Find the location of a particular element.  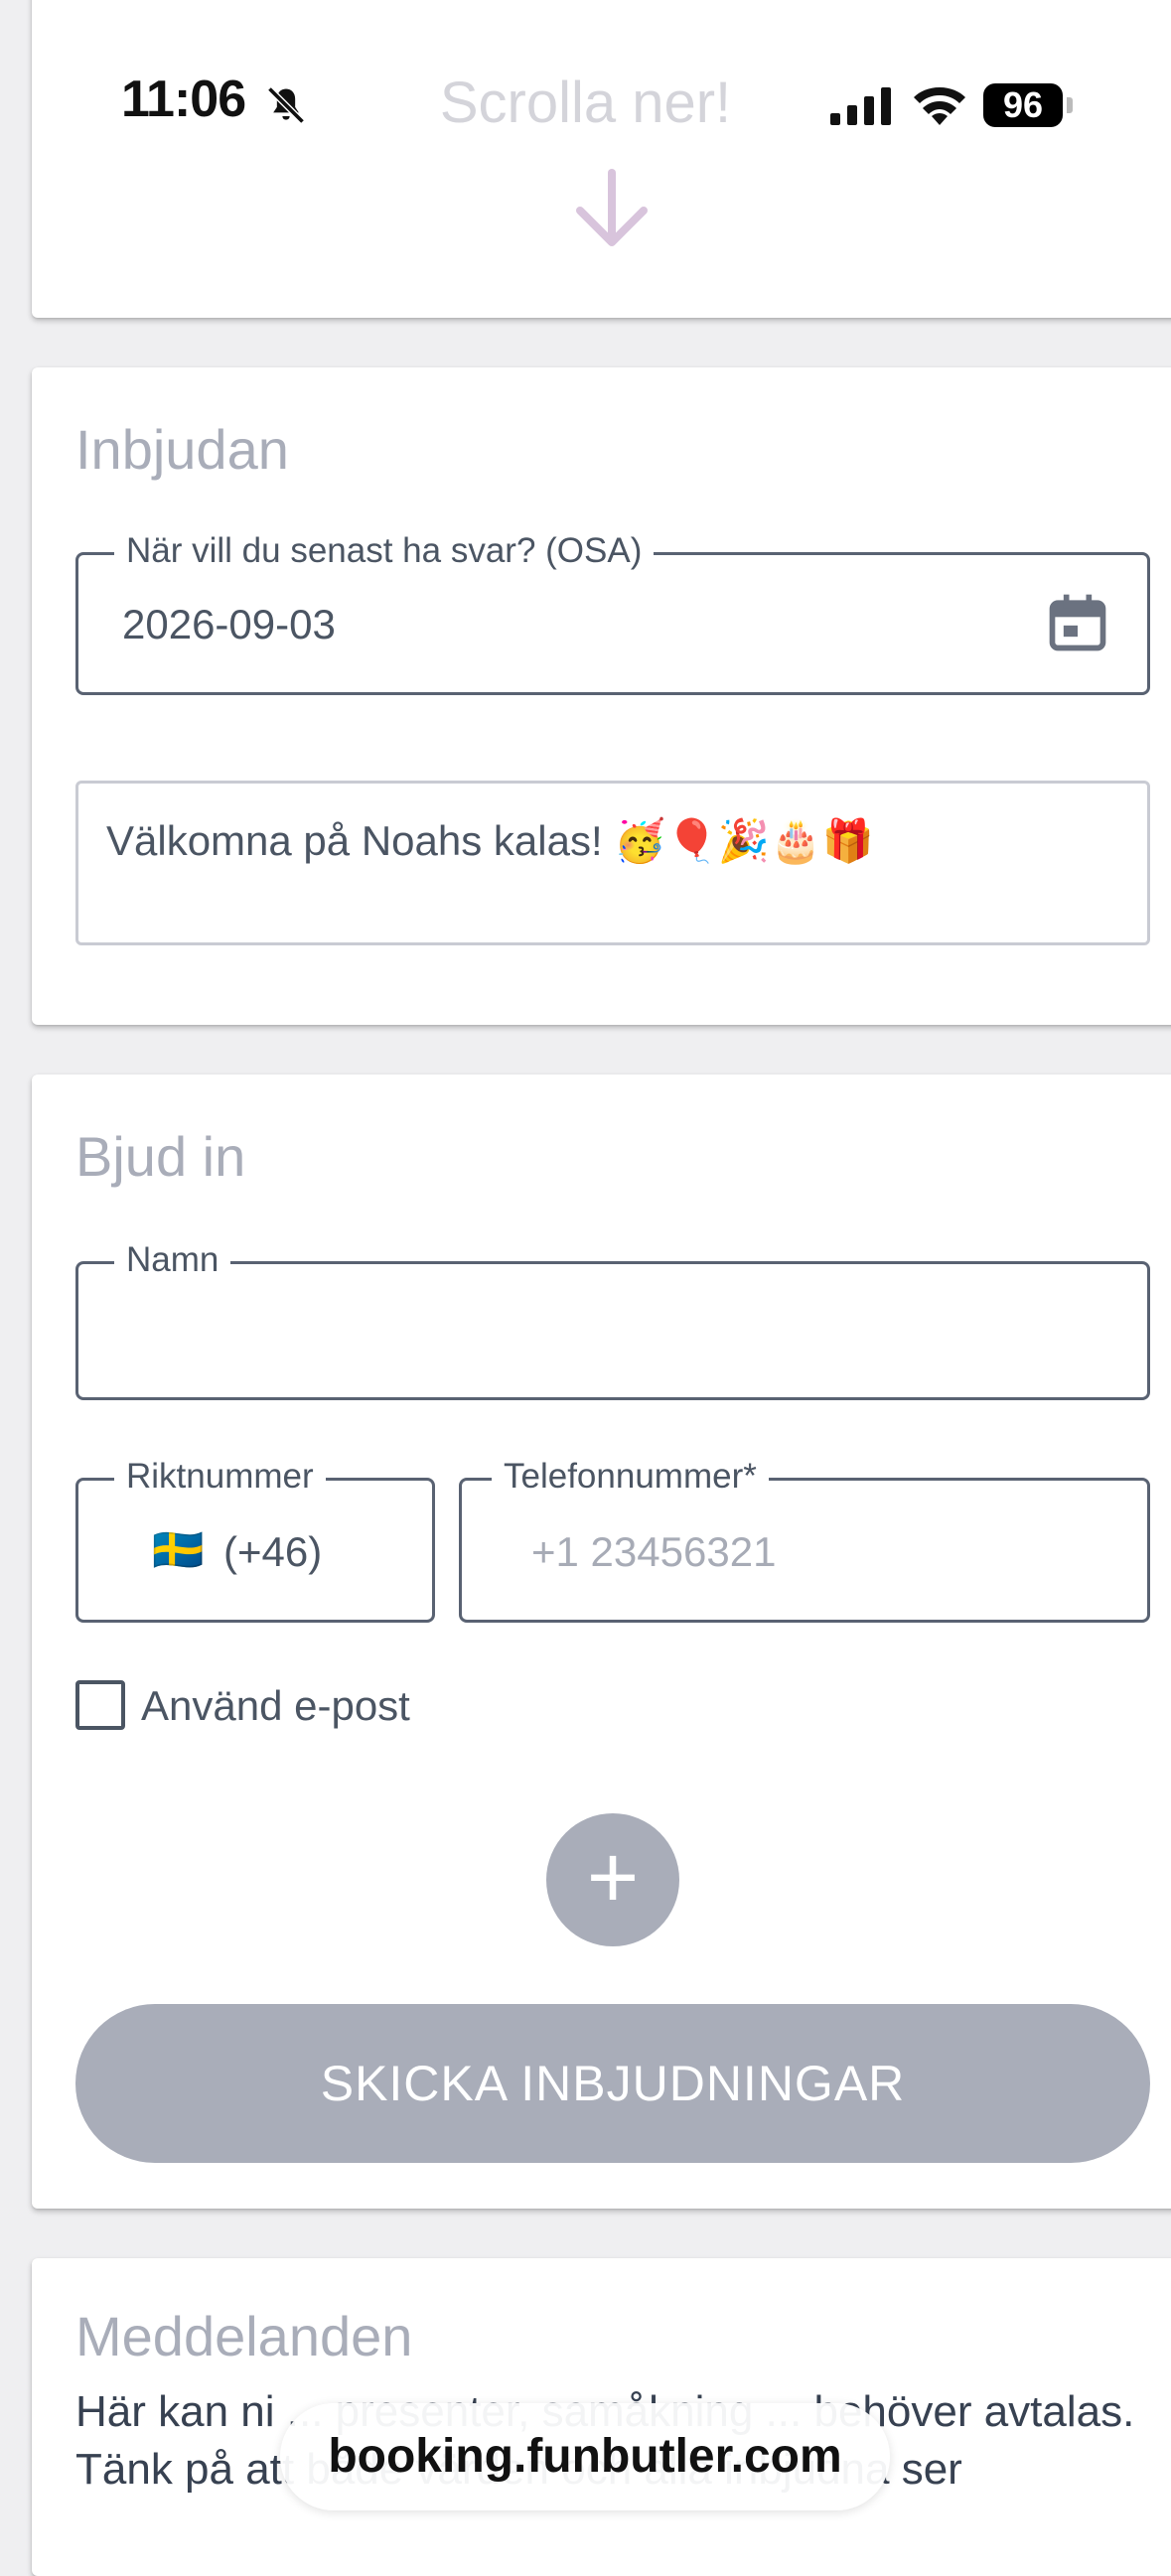

sweden-flag-icon: 🇸🇪 is located at coordinates (178, 1549).